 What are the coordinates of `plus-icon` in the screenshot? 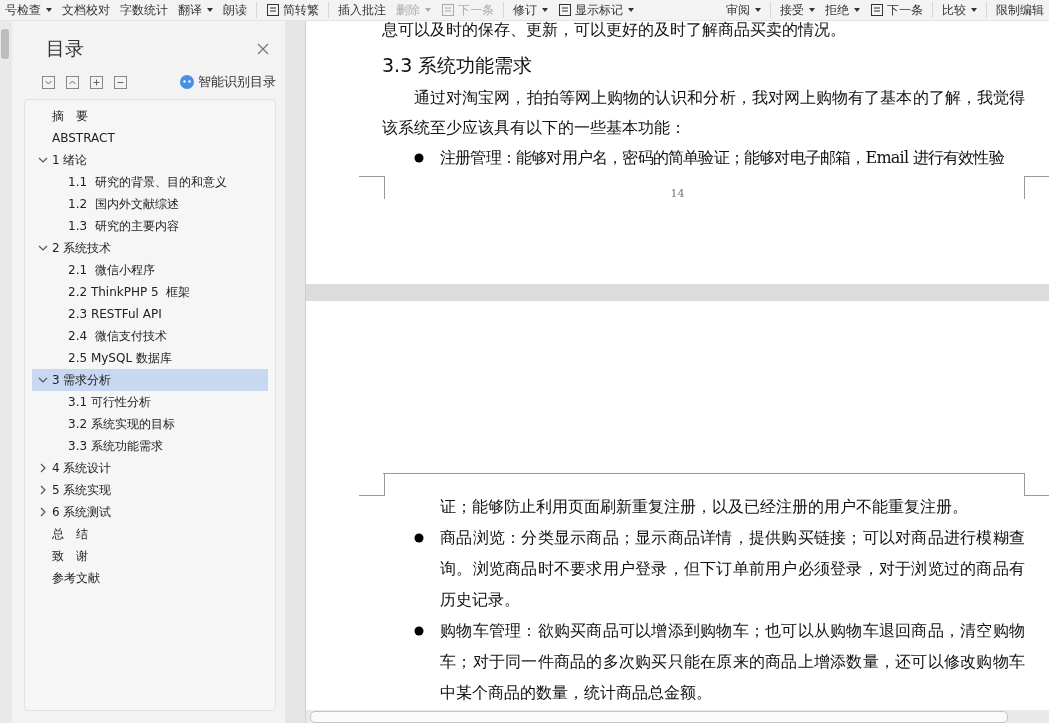 It's located at (96, 82).